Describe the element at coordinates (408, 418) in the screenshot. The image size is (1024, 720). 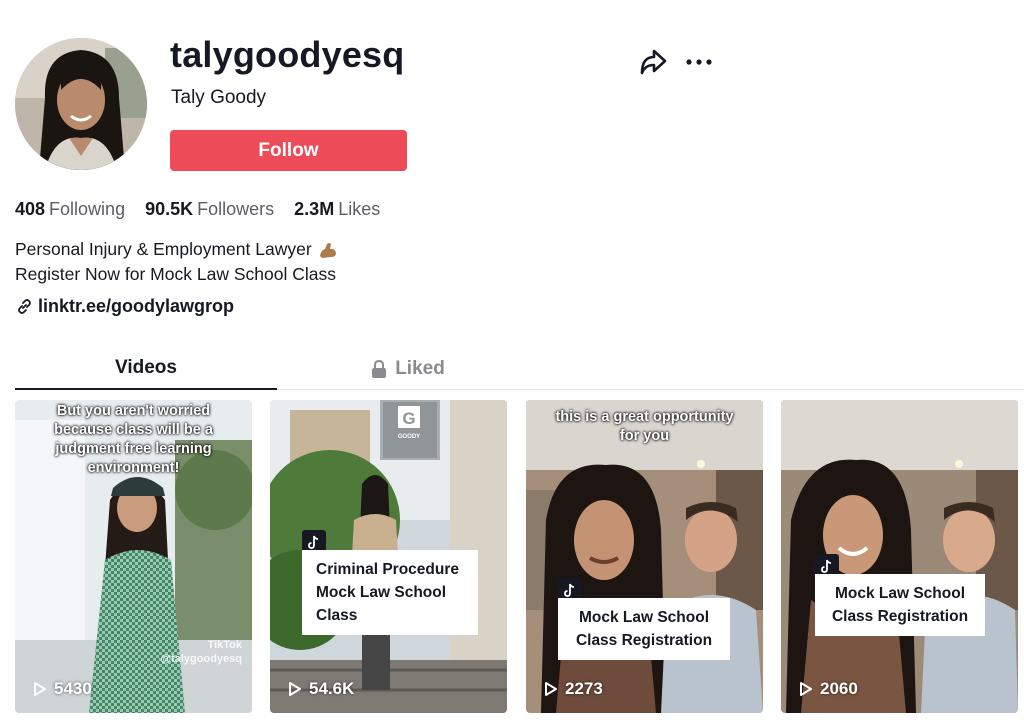
I see `building-sign-letter: G` at that location.